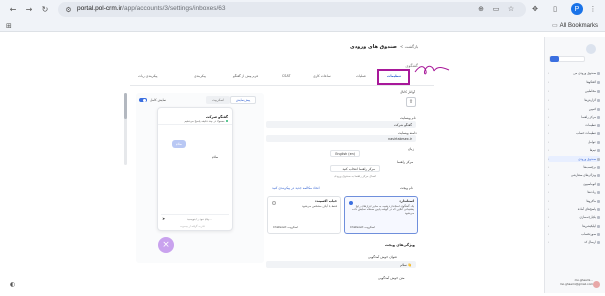  I want to click on sidebar-item: › مرکز راهنما, so click(574, 117).